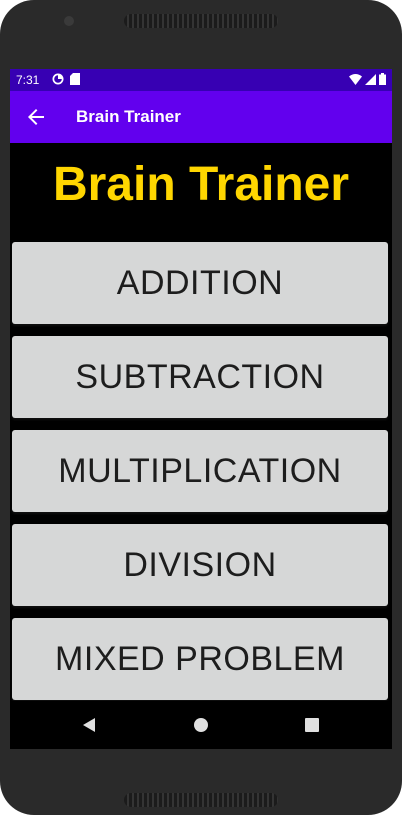 Image resolution: width=402 pixels, height=815 pixels. What do you see at coordinates (58, 79) in the screenshot?
I see `data-saver-icon` at bounding box center [58, 79].